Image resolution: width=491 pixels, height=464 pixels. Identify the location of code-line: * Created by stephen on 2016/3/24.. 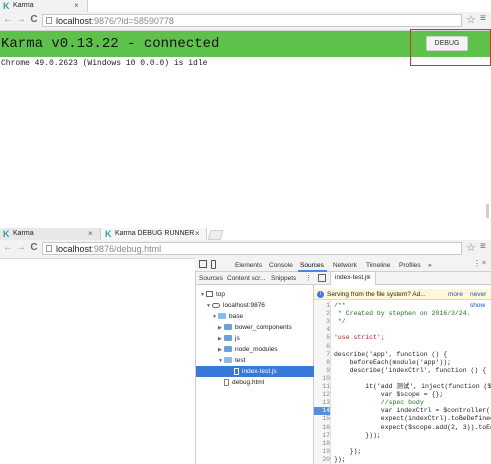
(402, 314).